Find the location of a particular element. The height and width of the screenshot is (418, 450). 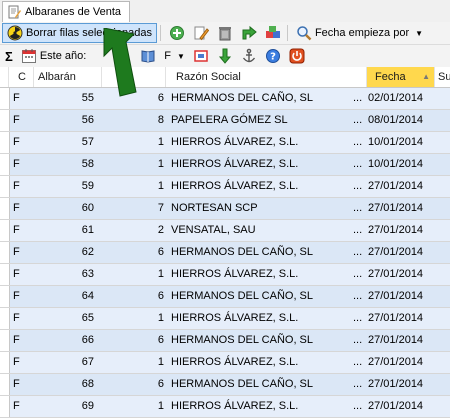

table-row: F 55 6 HERMANOS DEL CAÑO, SL... 02/01/2014 is located at coordinates (225, 99).